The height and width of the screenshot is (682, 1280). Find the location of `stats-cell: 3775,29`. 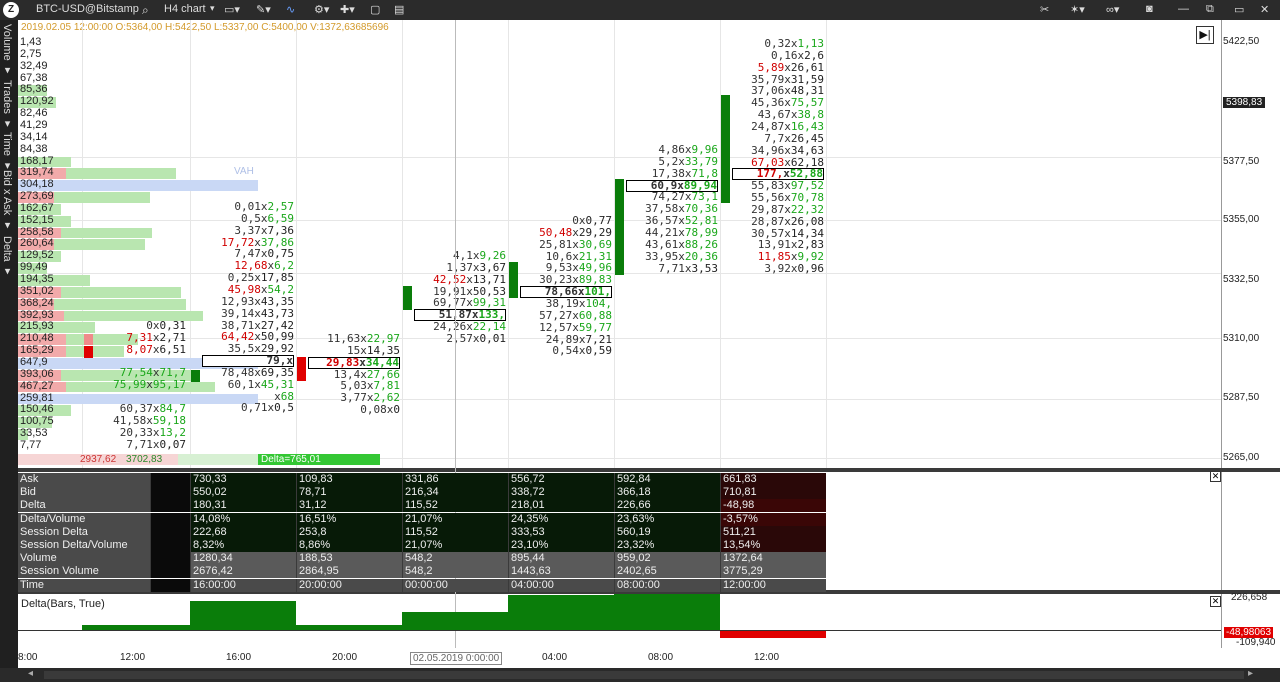

stats-cell: 3775,29 is located at coordinates (773, 572).